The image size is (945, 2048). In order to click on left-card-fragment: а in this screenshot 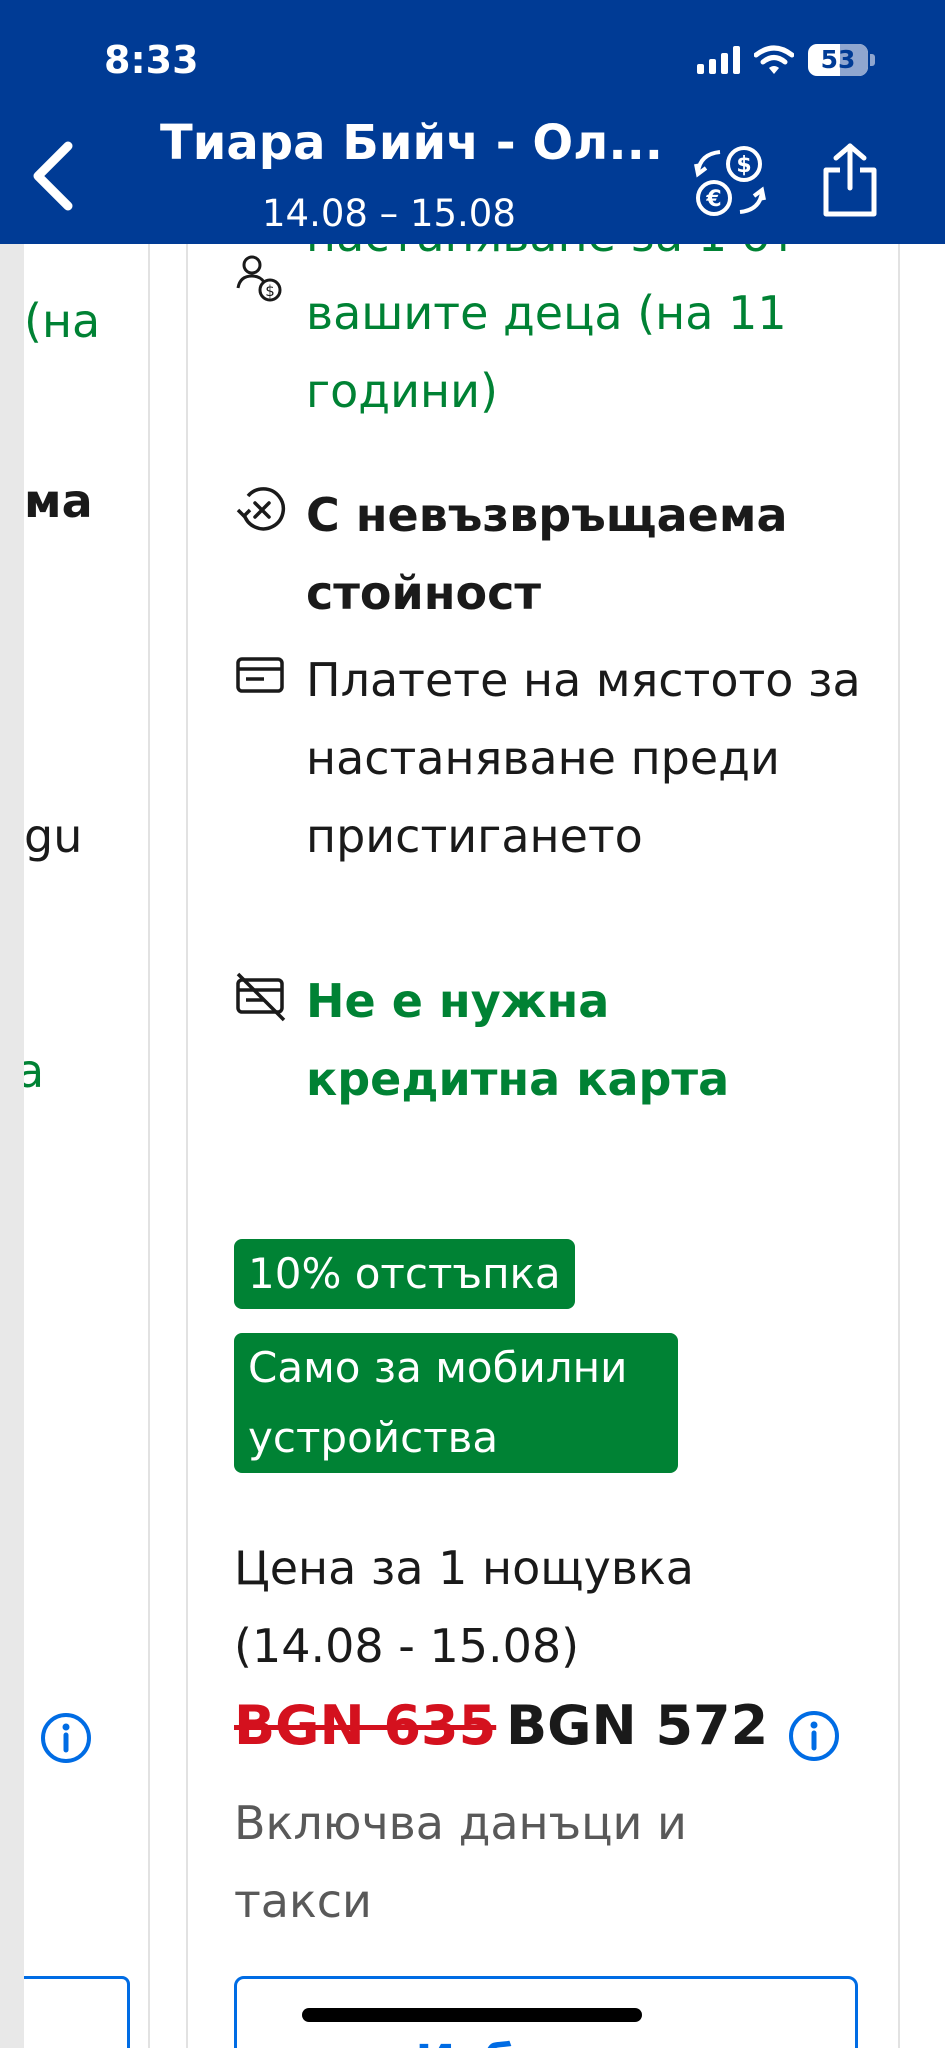, I will do `click(34, 1071)`.